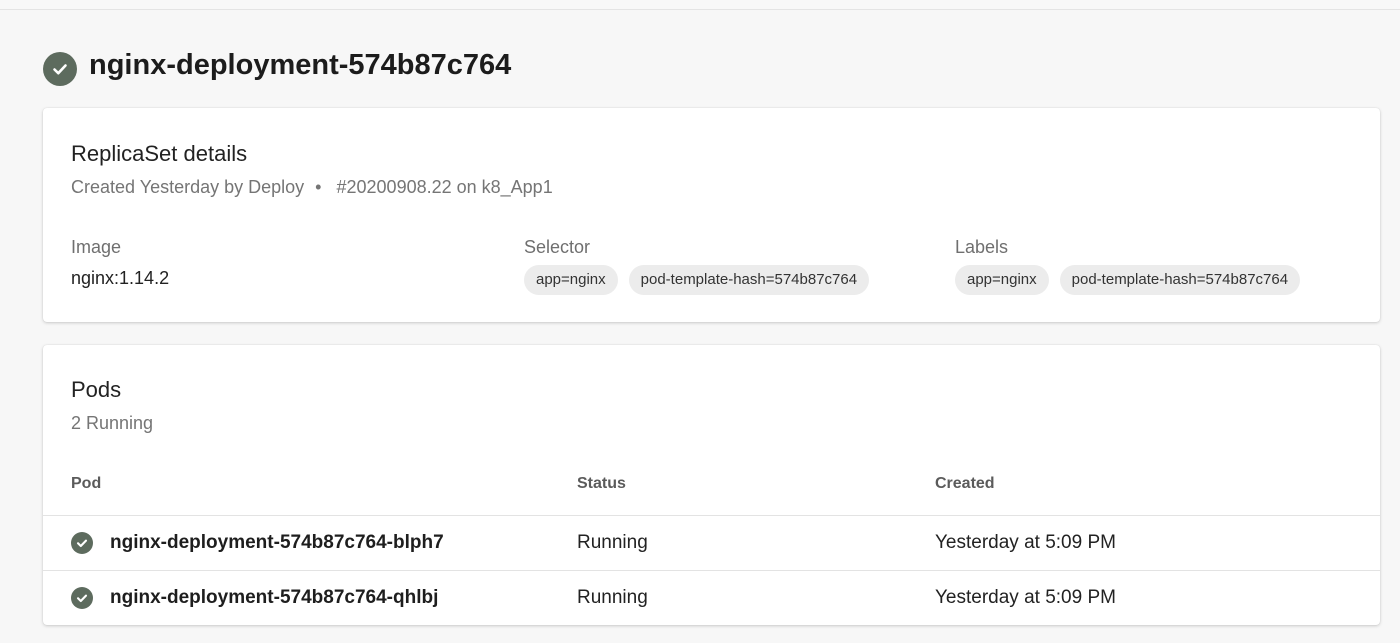 The height and width of the screenshot is (643, 1400). I want to click on labels-chips: app=nginx pod-template-hash=574b87c764, so click(1128, 280).